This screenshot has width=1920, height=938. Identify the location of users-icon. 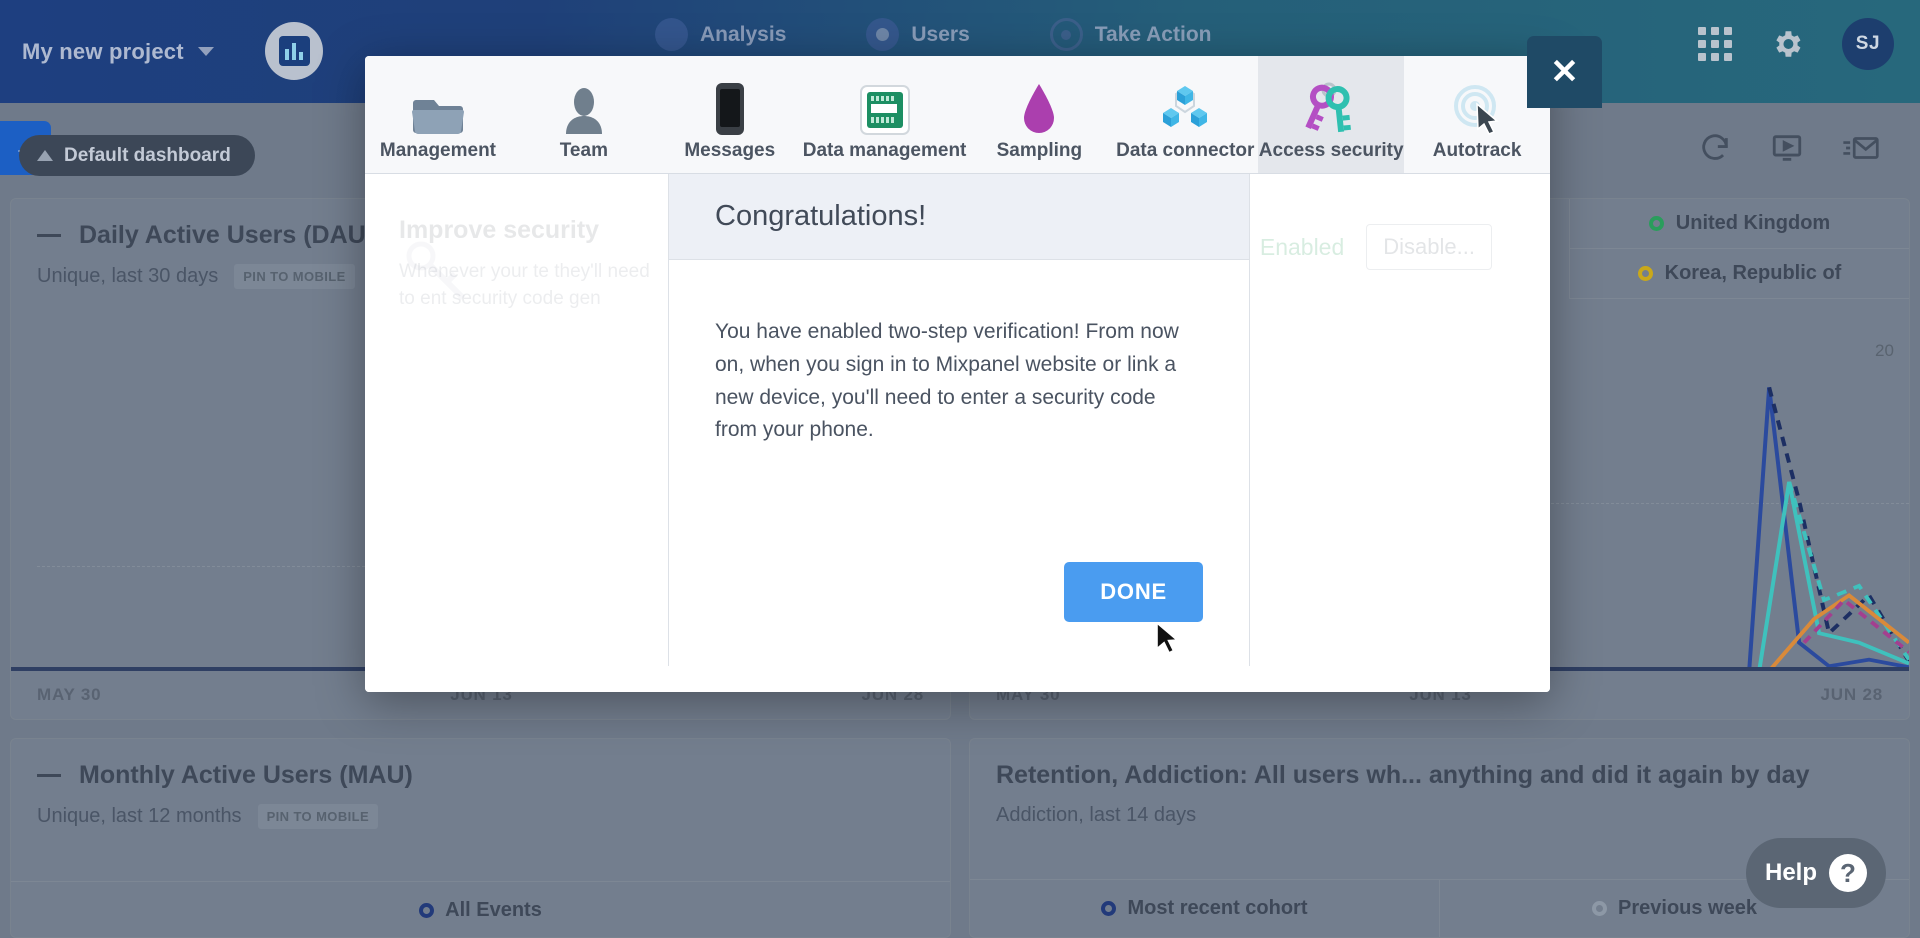
(883, 34).